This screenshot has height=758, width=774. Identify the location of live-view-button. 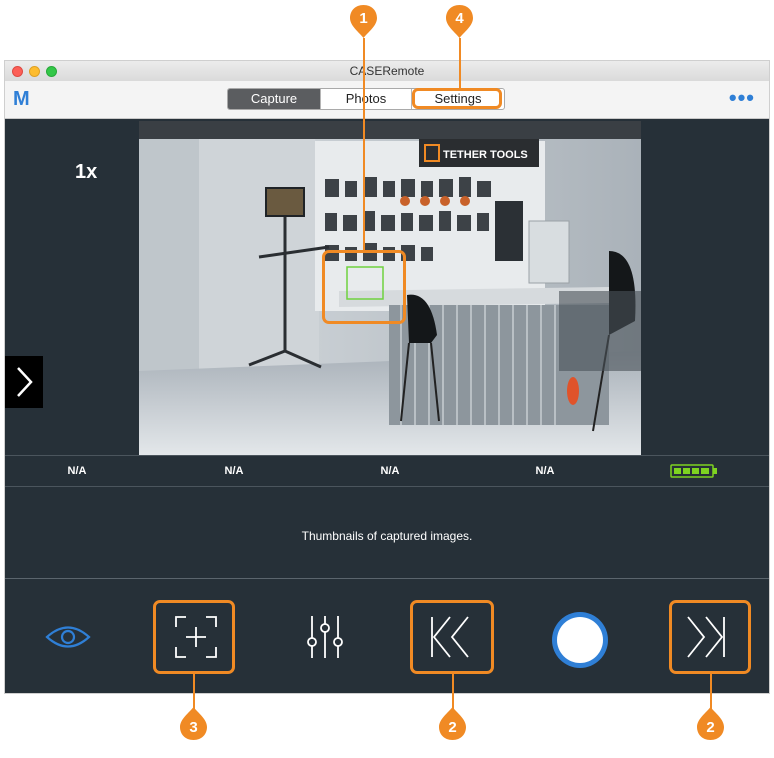
(68, 637).